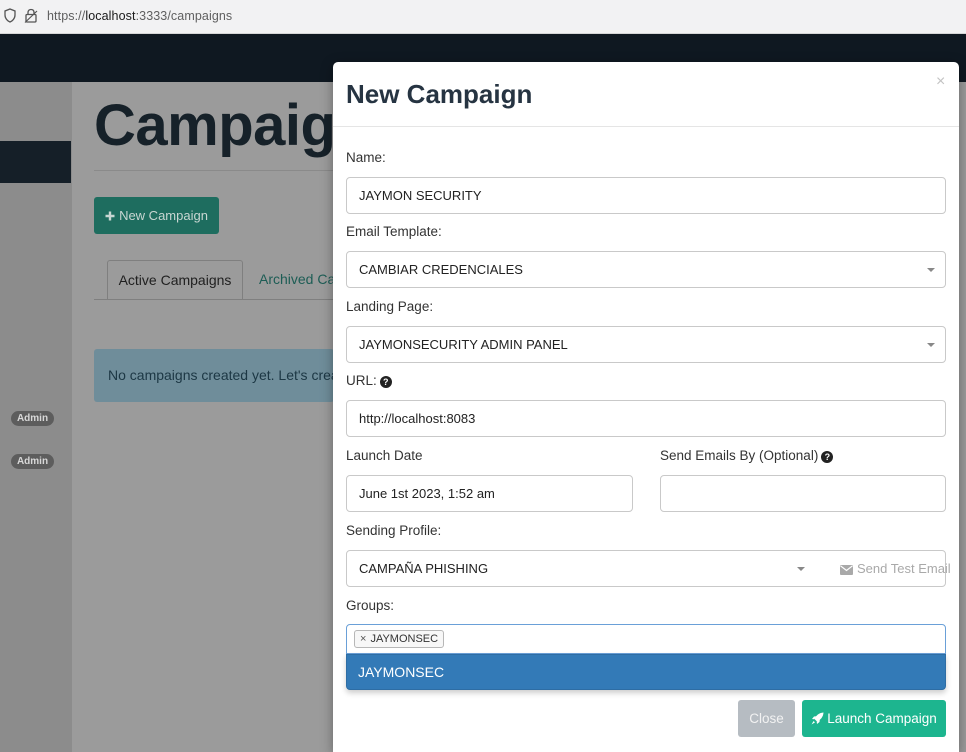 Image resolution: width=966 pixels, height=752 pixels. I want to click on modal-header: New Campaign ×, so click(646, 94).